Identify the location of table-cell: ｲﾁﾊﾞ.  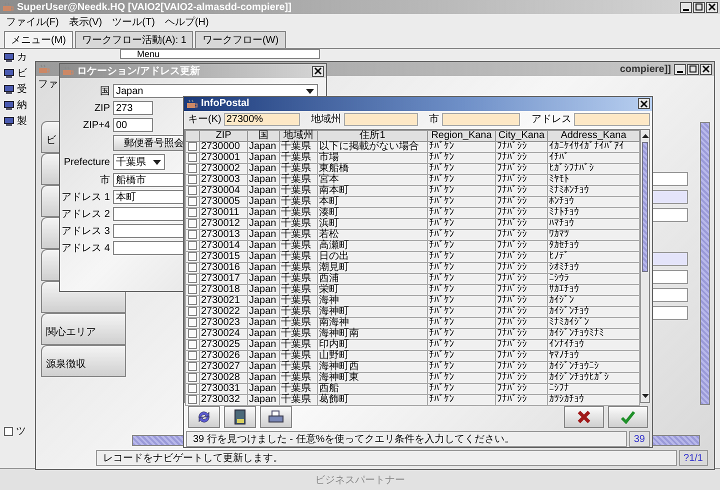
(594, 158).